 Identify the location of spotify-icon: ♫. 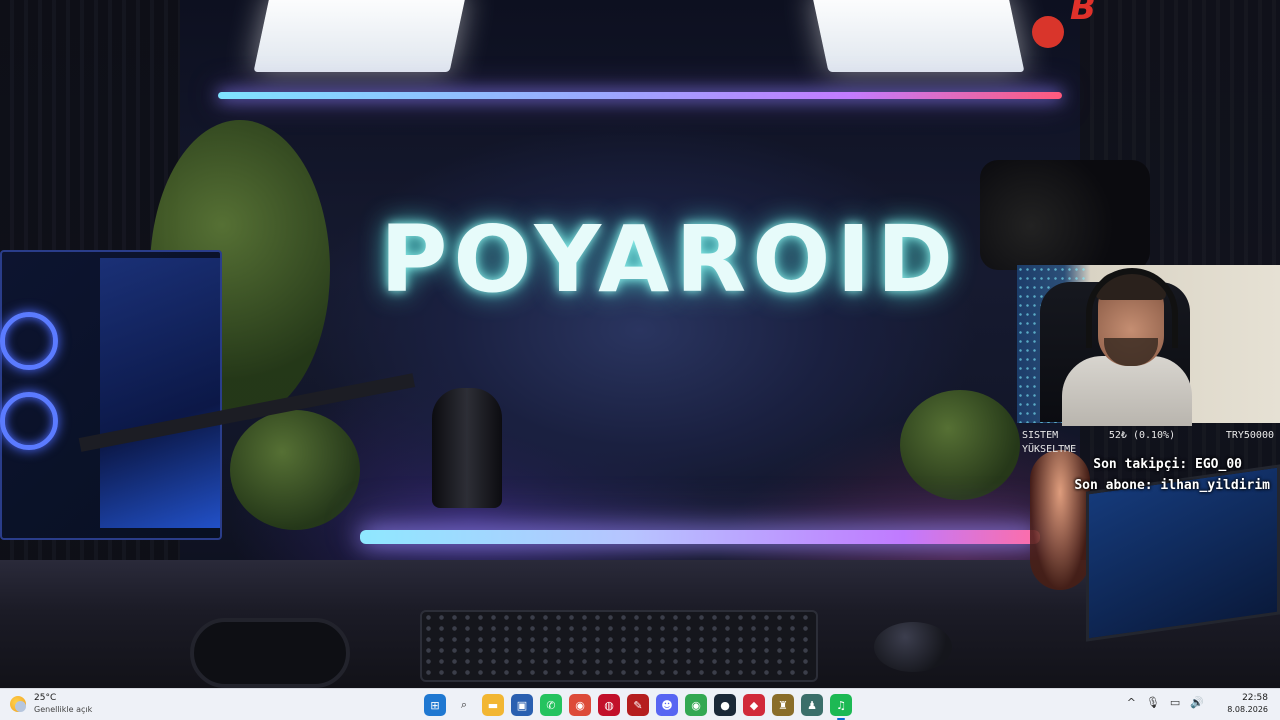
(841, 707).